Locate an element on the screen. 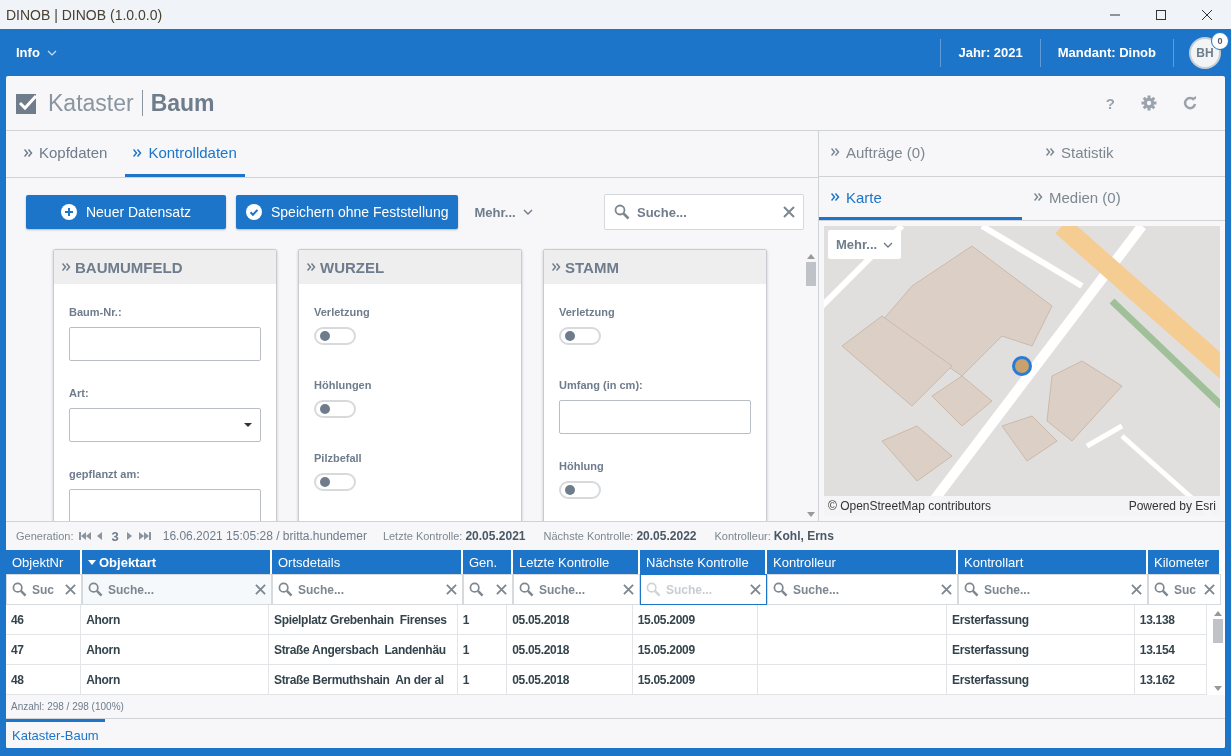 This screenshot has width=1231, height=756. maximize-icon is located at coordinates (1161, 14).